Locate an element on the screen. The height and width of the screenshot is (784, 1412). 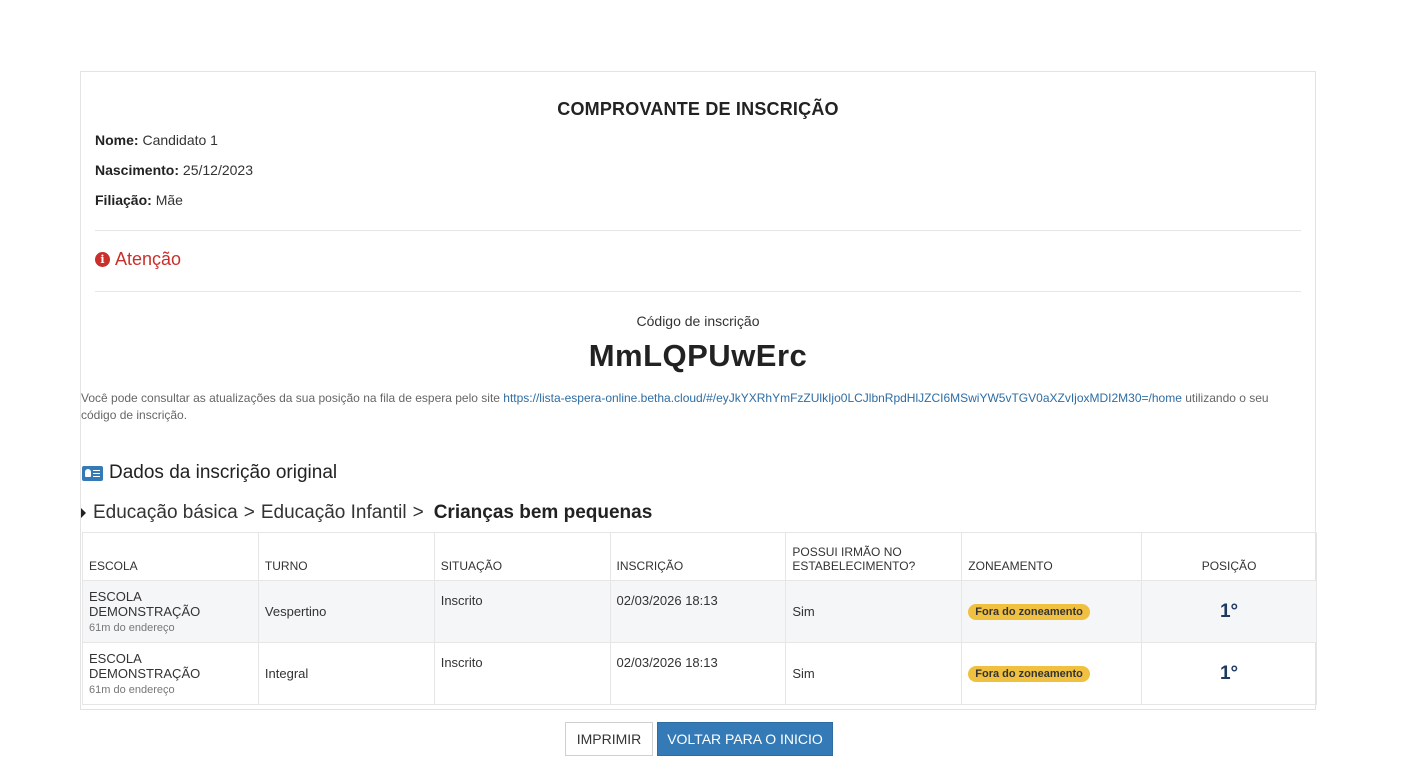
registration-code: MmLQPUwErc is located at coordinates (698, 355).